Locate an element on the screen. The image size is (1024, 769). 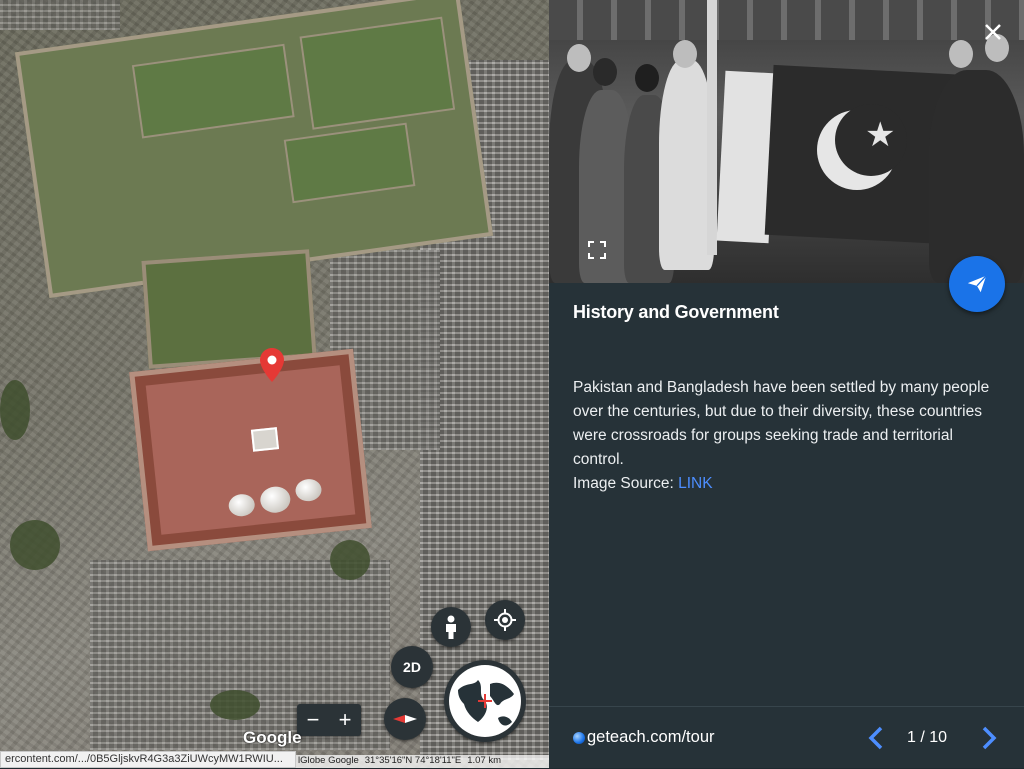
image-source-link: LINK is located at coordinates (695, 483).